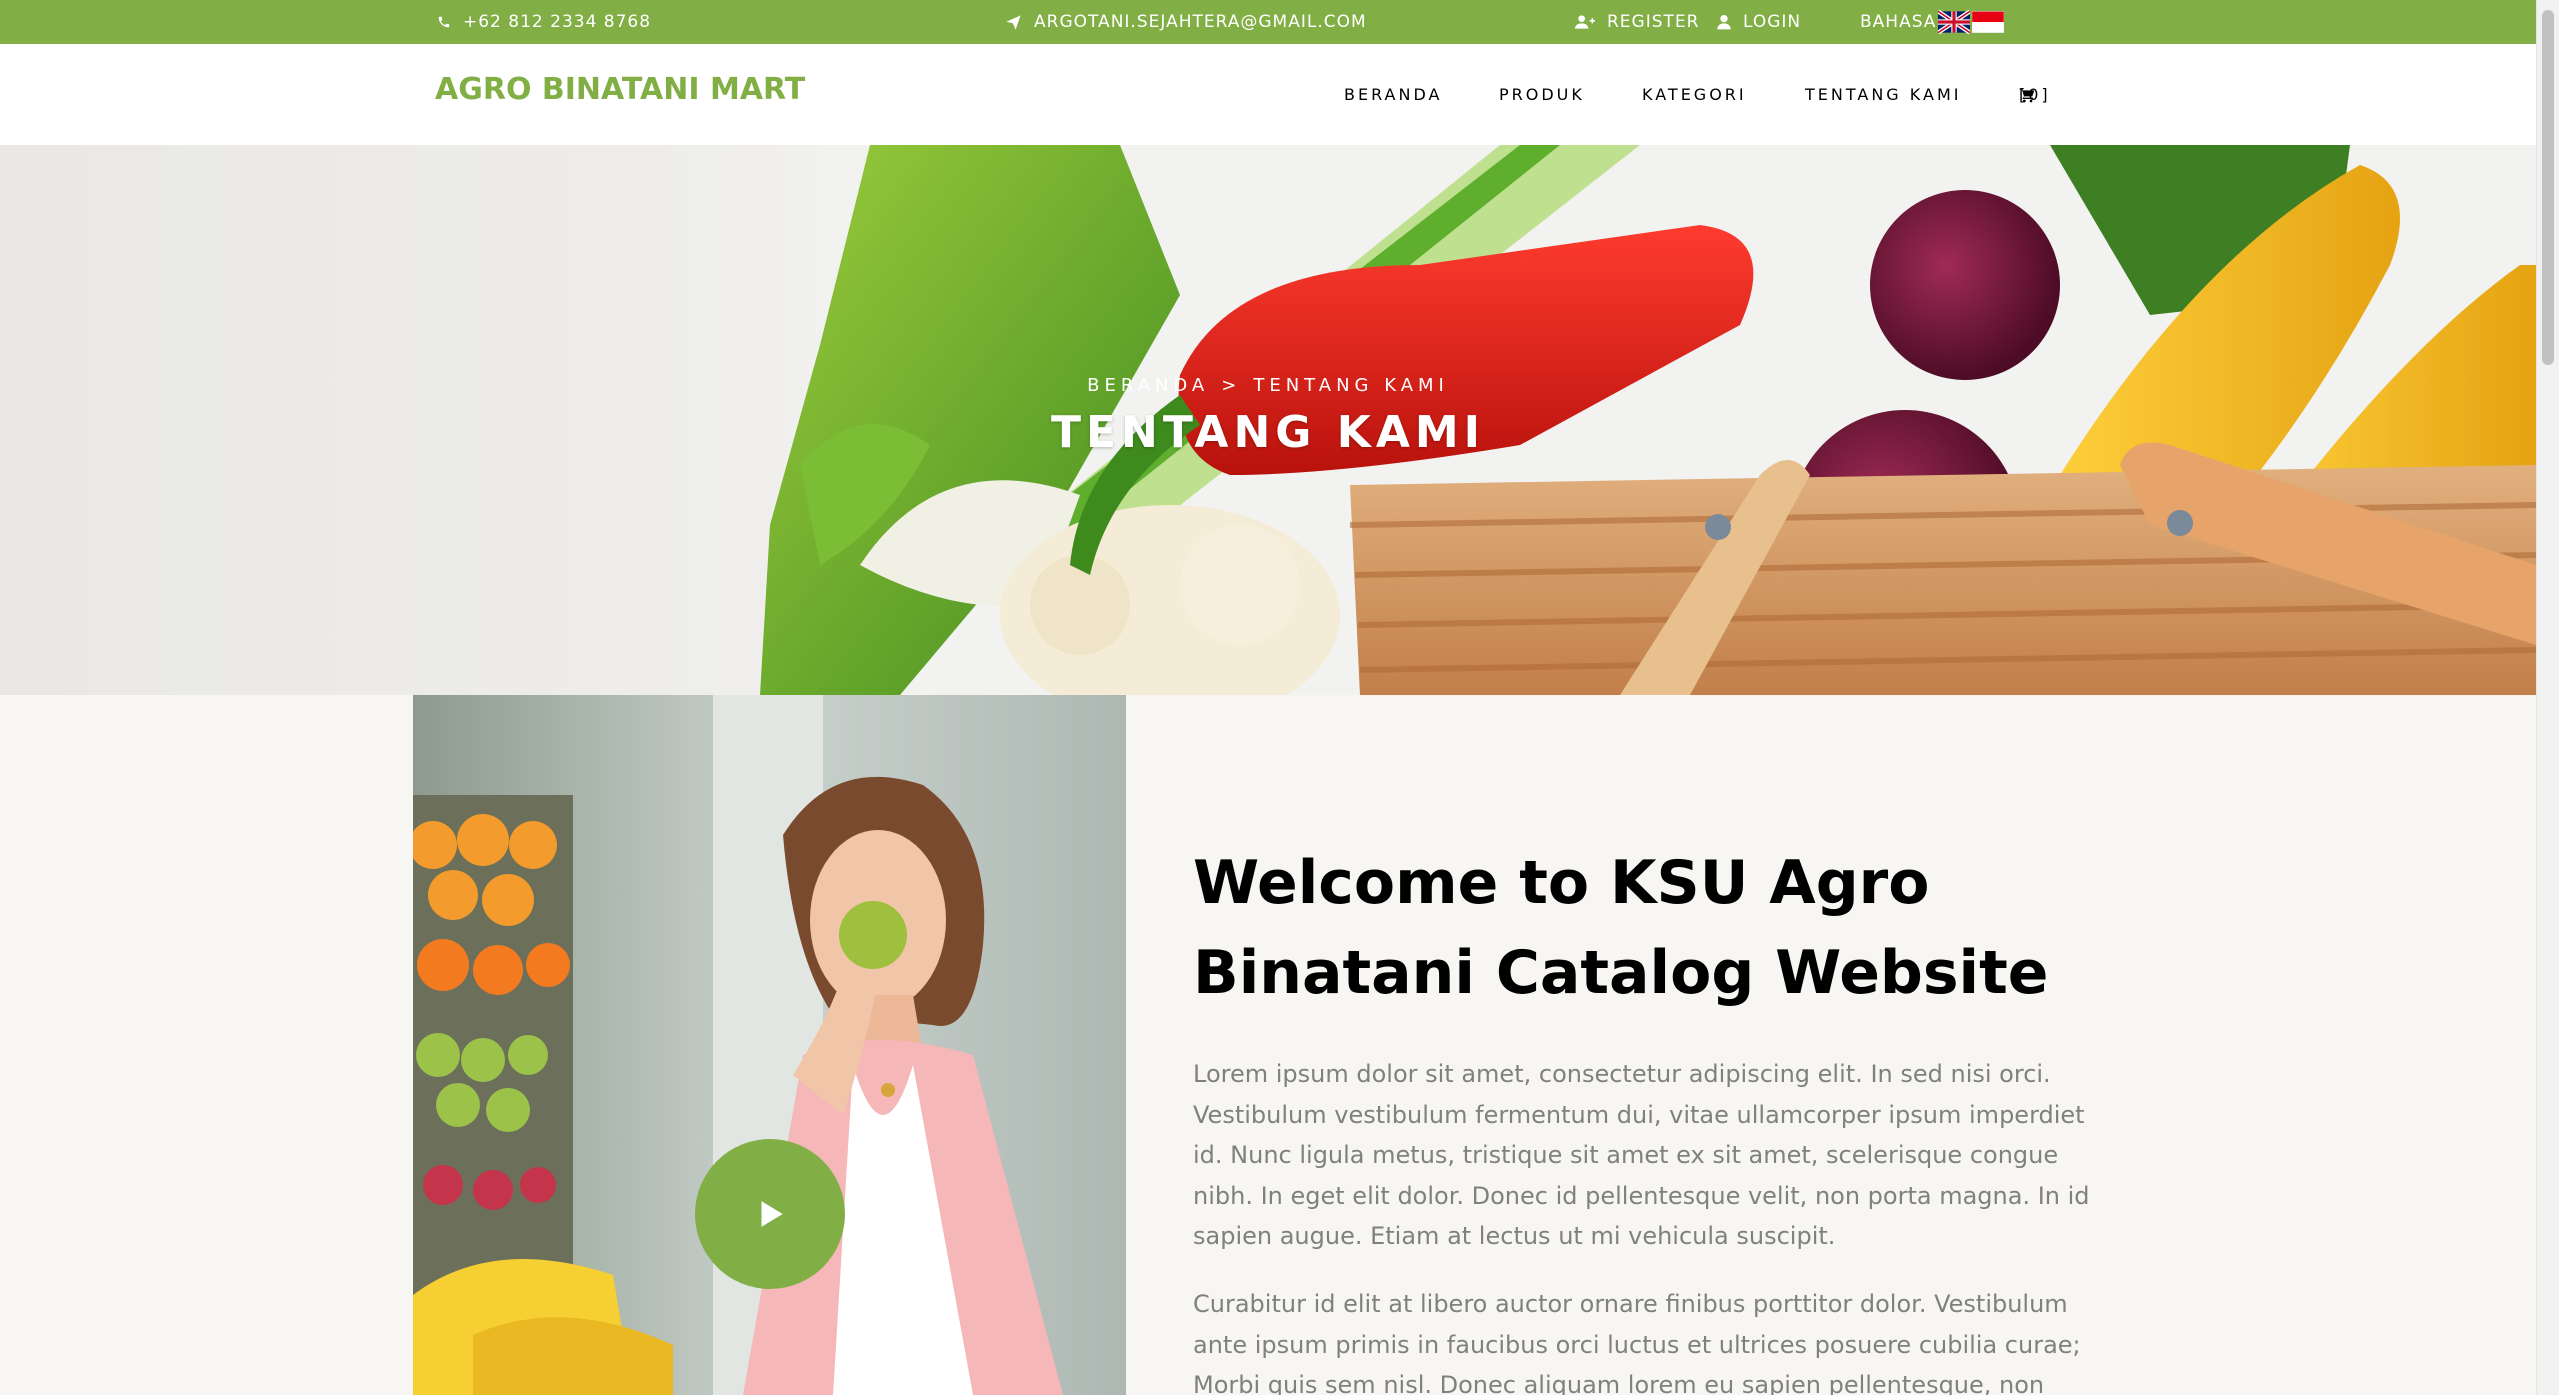 The width and height of the screenshot is (2559, 1395). Describe the element at coordinates (1585, 22) in the screenshot. I see `user-plus-icon` at that location.